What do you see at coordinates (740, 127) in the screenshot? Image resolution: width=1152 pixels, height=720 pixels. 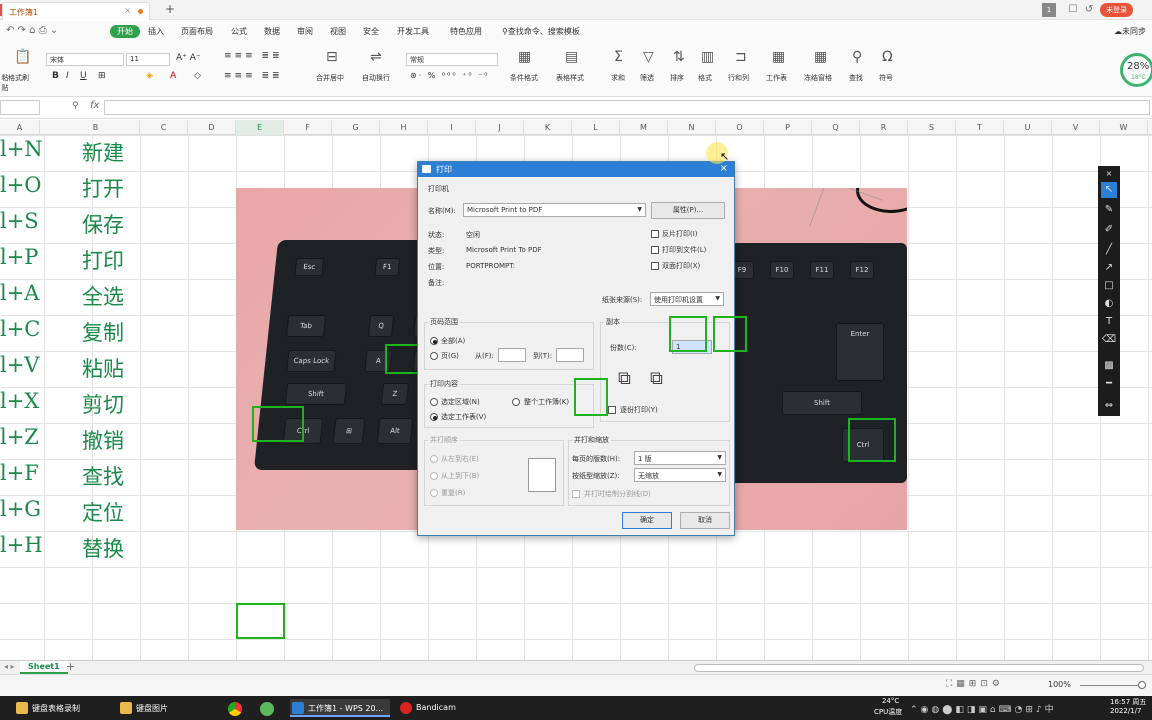 I see `column-header-o: O` at bounding box center [740, 127].